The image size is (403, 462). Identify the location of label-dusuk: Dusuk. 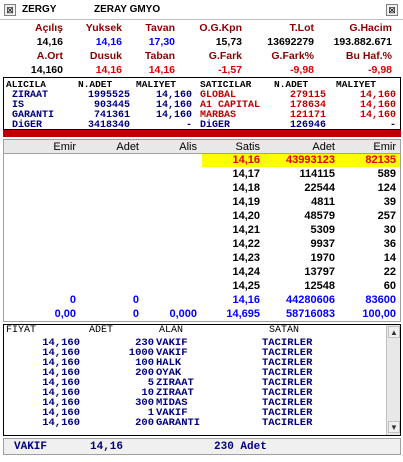
(105, 56).